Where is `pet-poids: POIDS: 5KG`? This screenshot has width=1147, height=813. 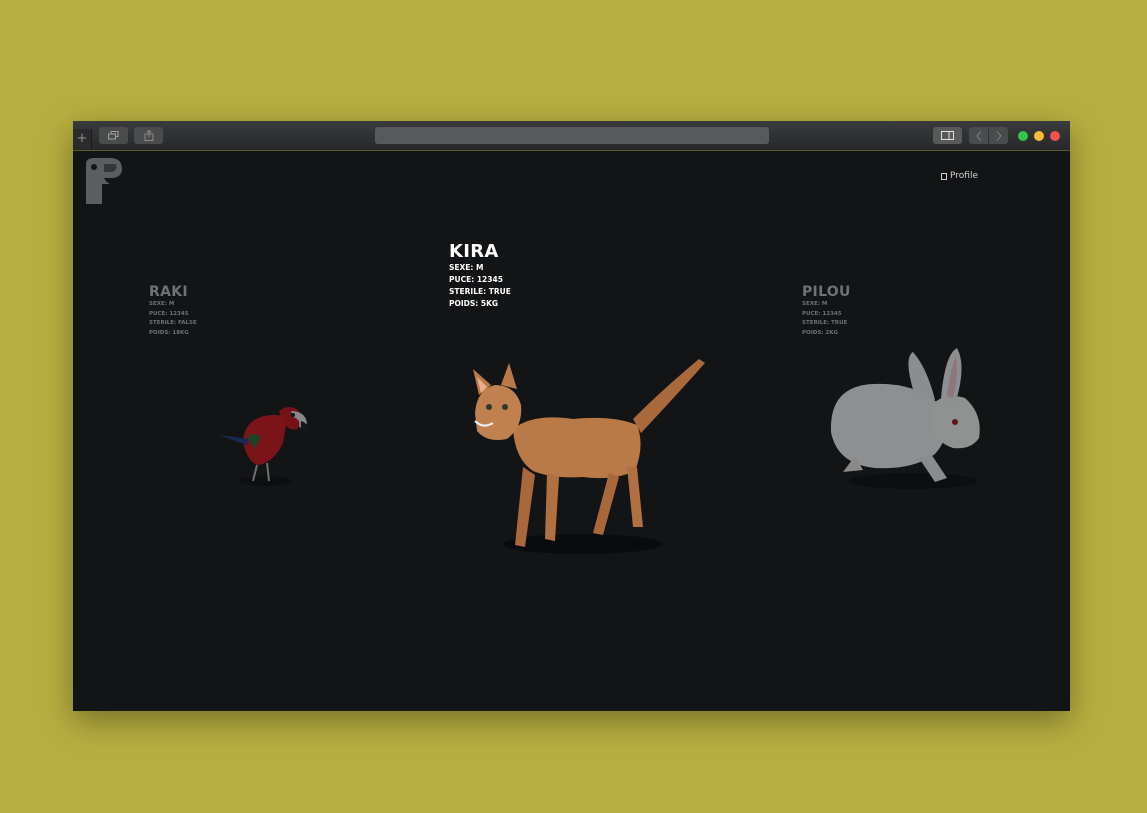
pet-poids: POIDS: 5KG is located at coordinates (474, 303).